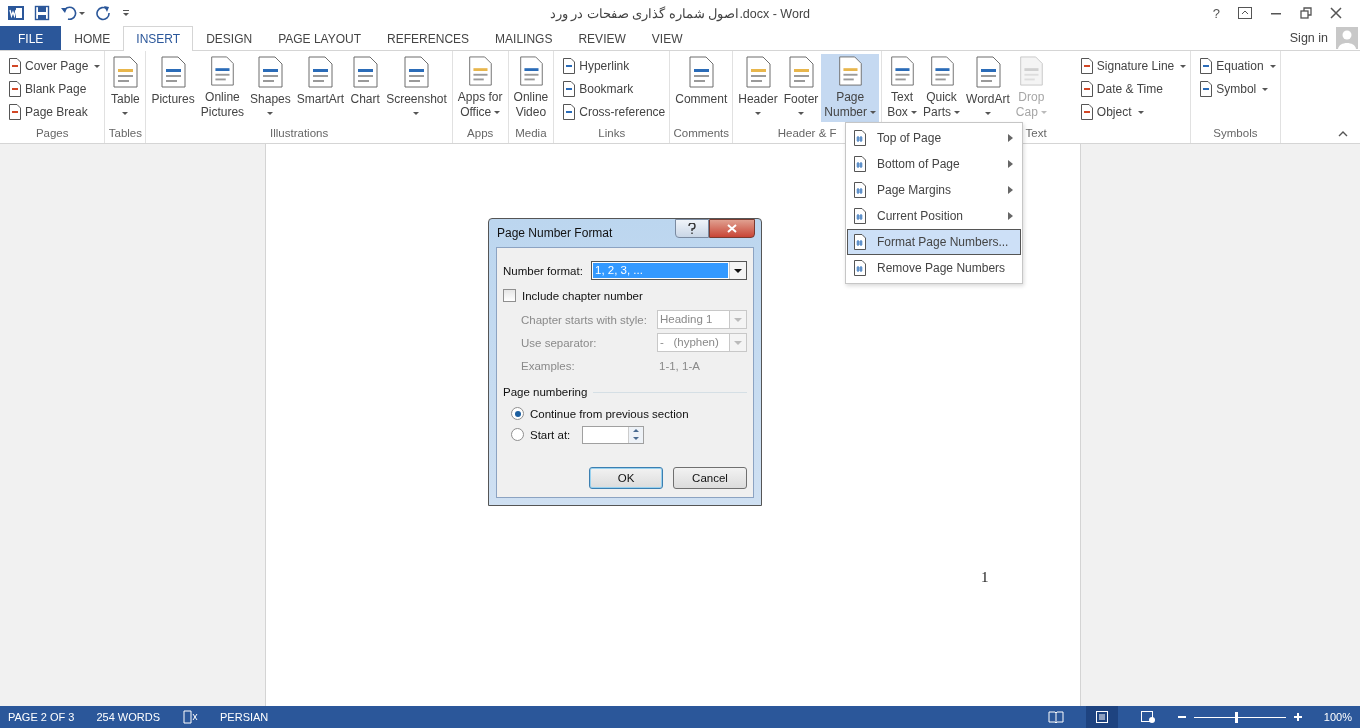 The image size is (1360, 728). I want to click on print-layout-icon, so click(1101, 717).